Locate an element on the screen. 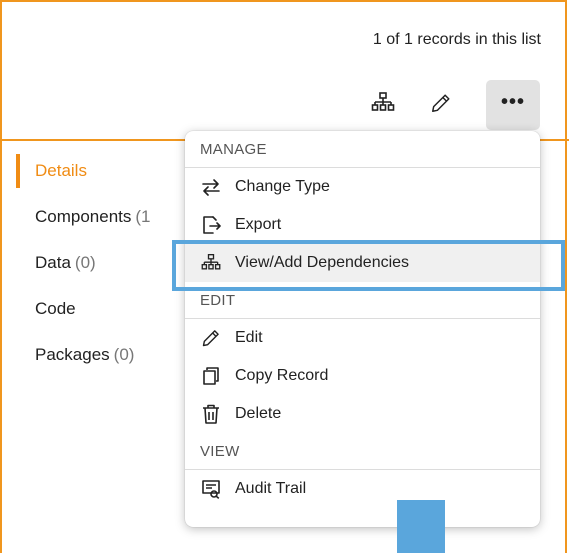  hierarchy-icon is located at coordinates (383, 105).